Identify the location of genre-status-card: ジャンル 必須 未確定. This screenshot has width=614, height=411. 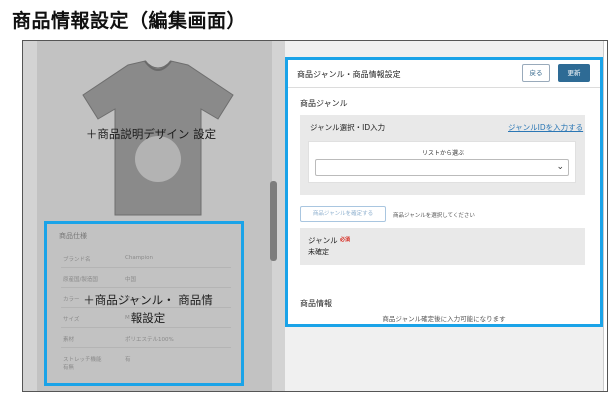
(442, 246).